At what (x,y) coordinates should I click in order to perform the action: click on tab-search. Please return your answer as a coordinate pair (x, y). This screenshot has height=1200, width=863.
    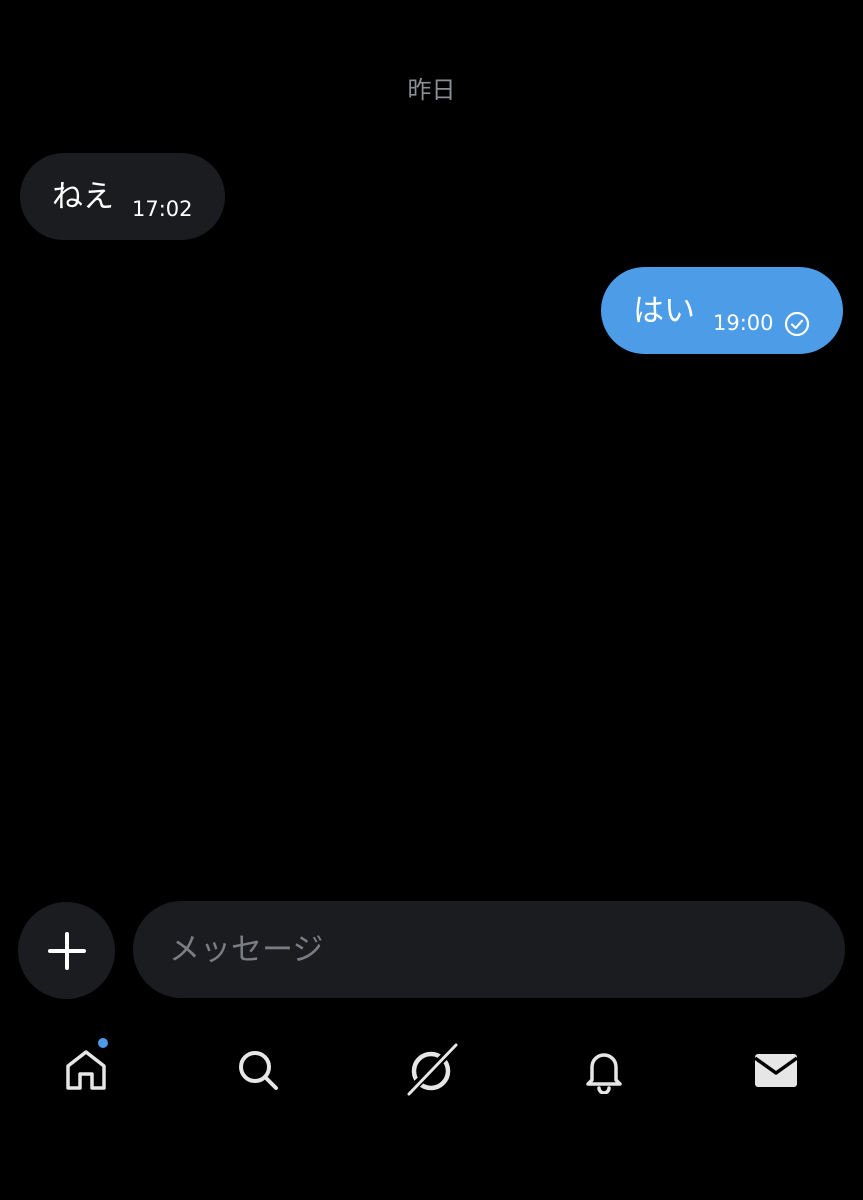
    Looking at the image, I should click on (258, 1070).